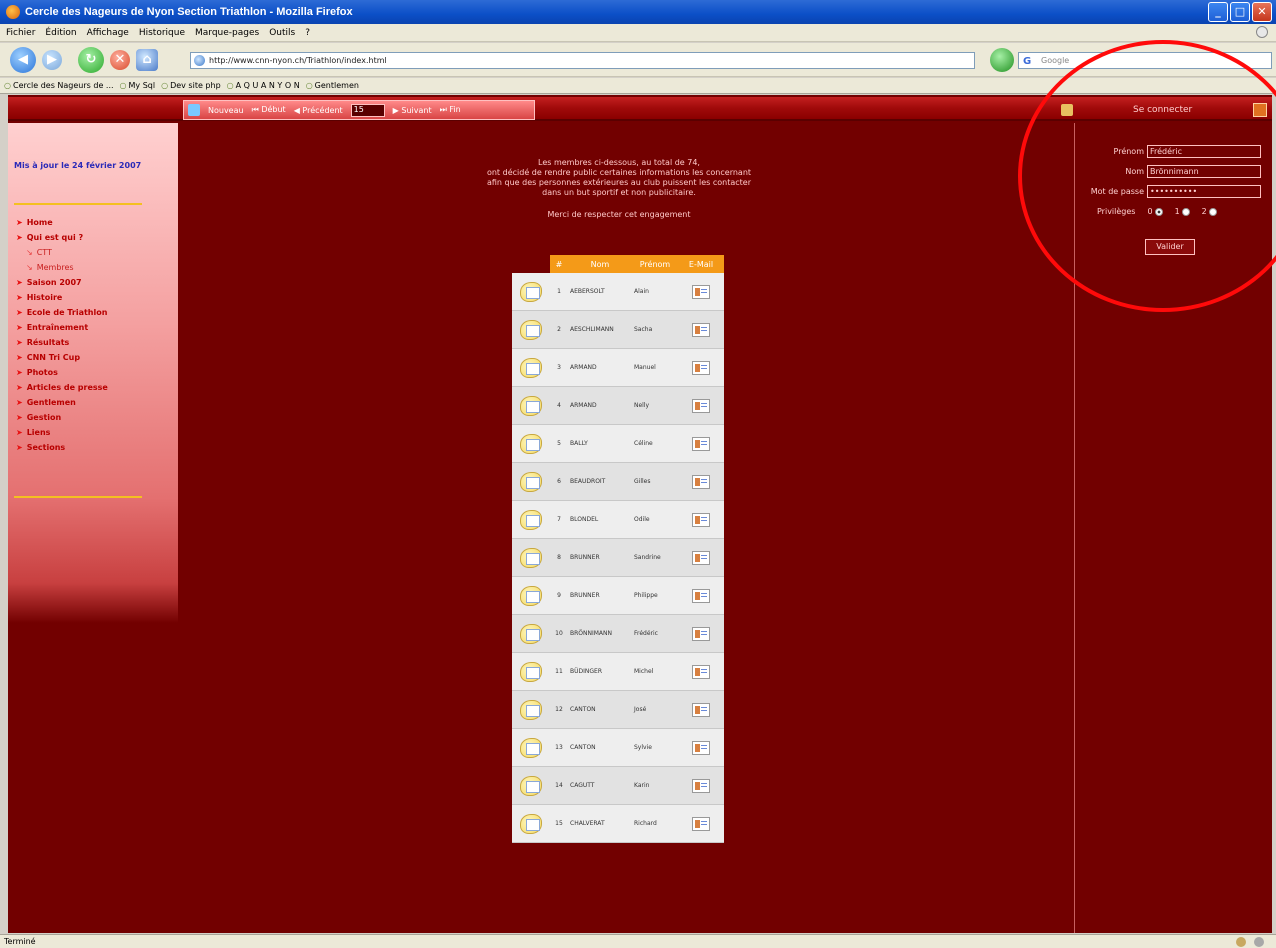  What do you see at coordinates (455, 109) in the screenshot?
I see `pager-last-label: Fin` at bounding box center [455, 109].